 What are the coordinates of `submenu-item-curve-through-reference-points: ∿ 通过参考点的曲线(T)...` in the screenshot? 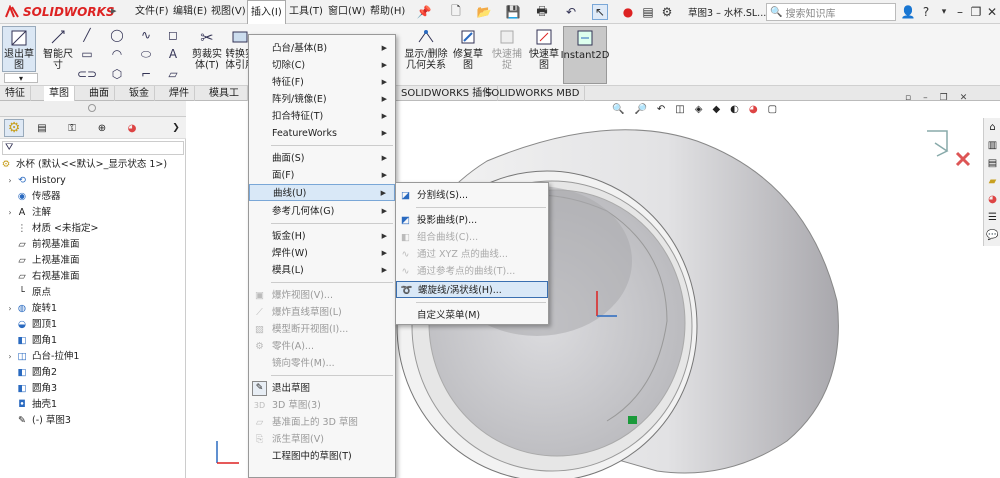 It's located at (472, 271).